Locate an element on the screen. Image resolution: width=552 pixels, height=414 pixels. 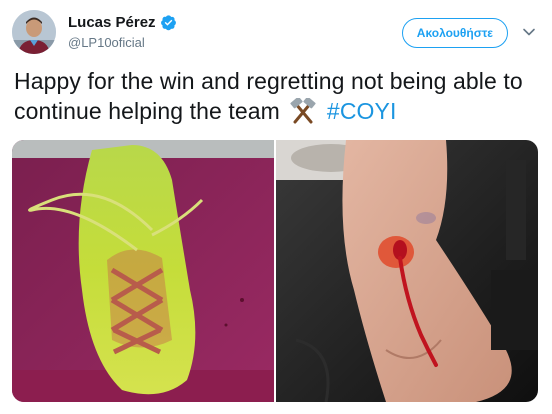
hashtag-link: #COYI is located at coordinates (362, 111).